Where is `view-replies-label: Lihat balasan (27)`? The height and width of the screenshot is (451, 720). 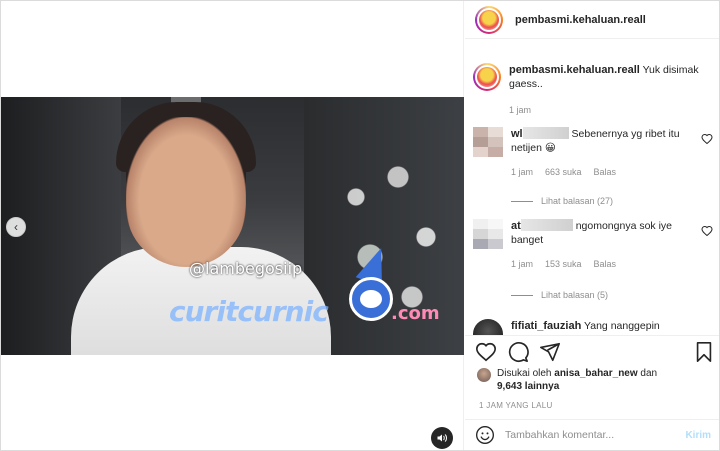
view-replies-label: Lihat balasan (27) is located at coordinates (577, 201).